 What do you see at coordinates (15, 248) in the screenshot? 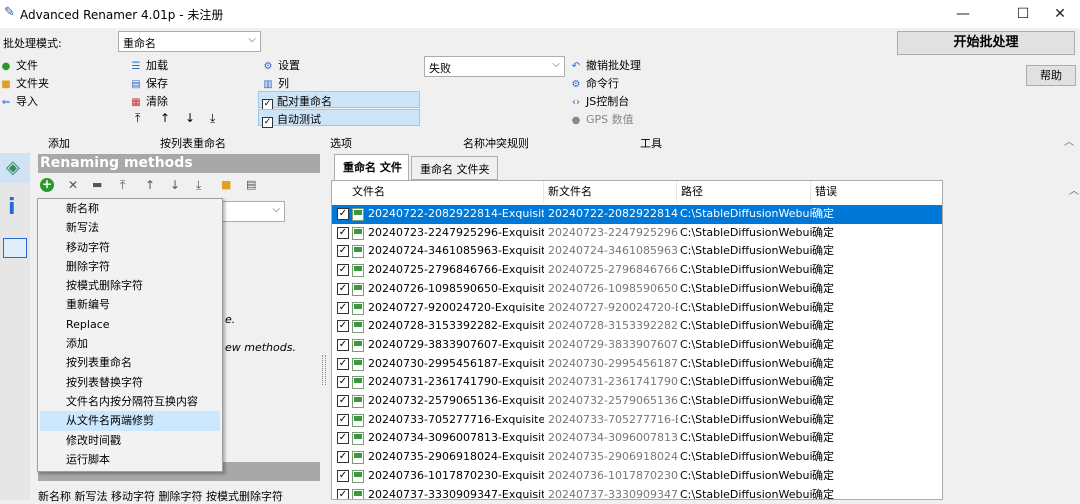
I see `folder-panel-icon` at bounding box center [15, 248].